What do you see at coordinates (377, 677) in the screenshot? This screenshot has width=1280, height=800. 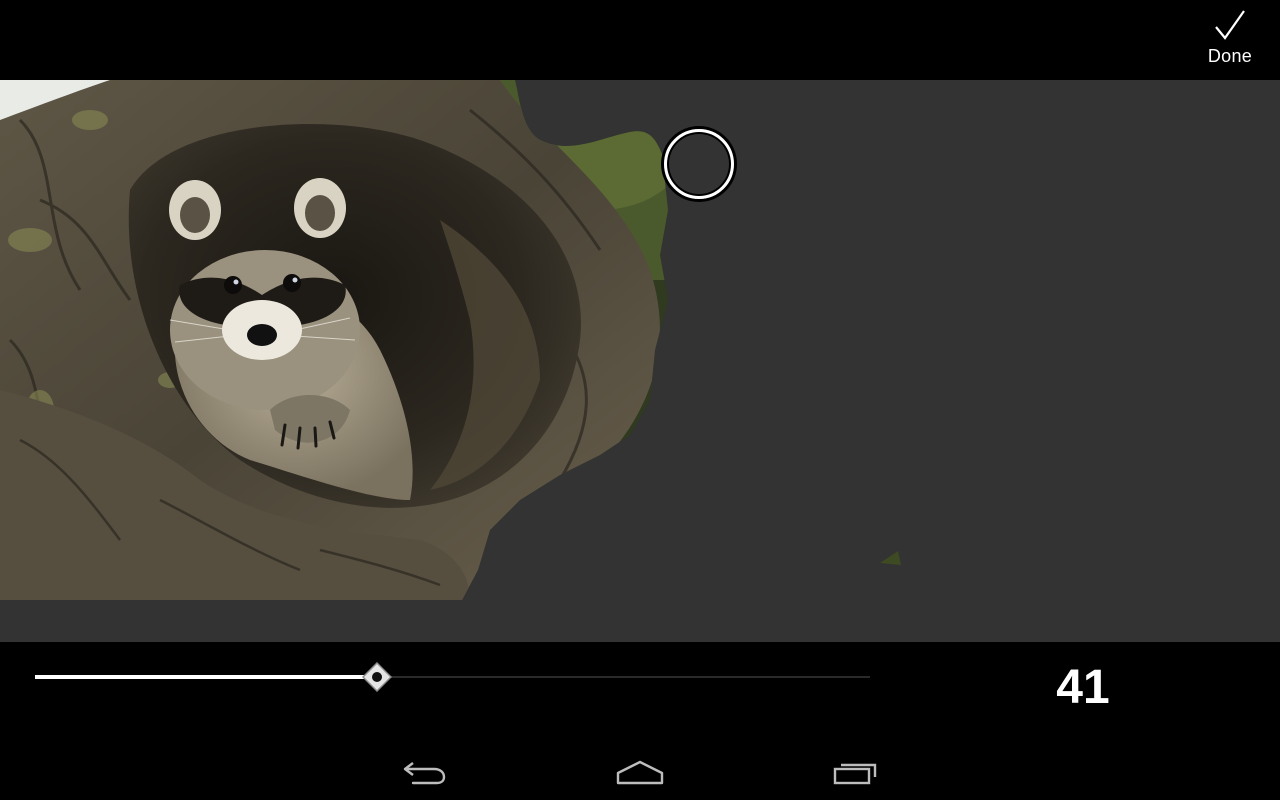 I see `slider-thumb` at bounding box center [377, 677].